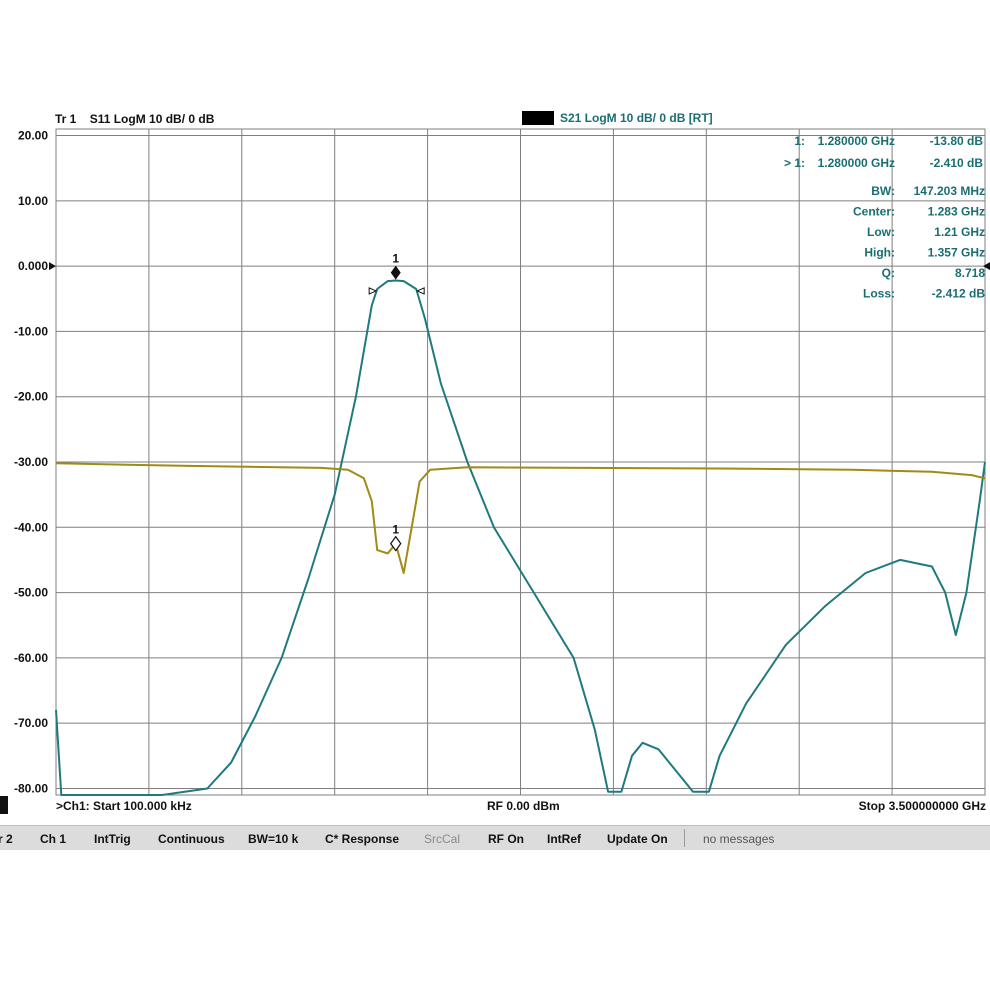 The width and height of the screenshot is (990, 990). I want to click on status-update: Update On, so click(637, 839).